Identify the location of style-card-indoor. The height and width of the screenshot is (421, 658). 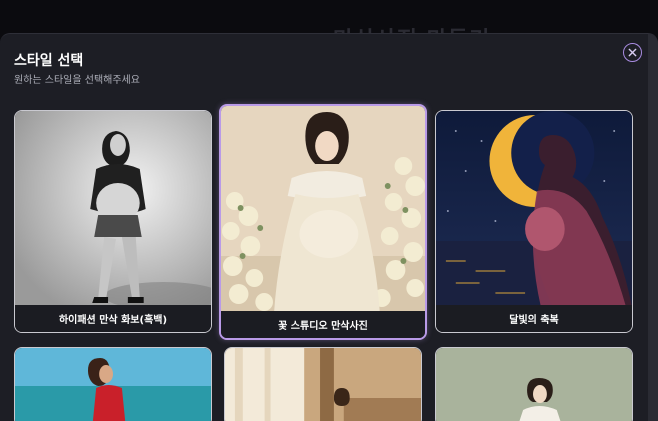
(323, 384).